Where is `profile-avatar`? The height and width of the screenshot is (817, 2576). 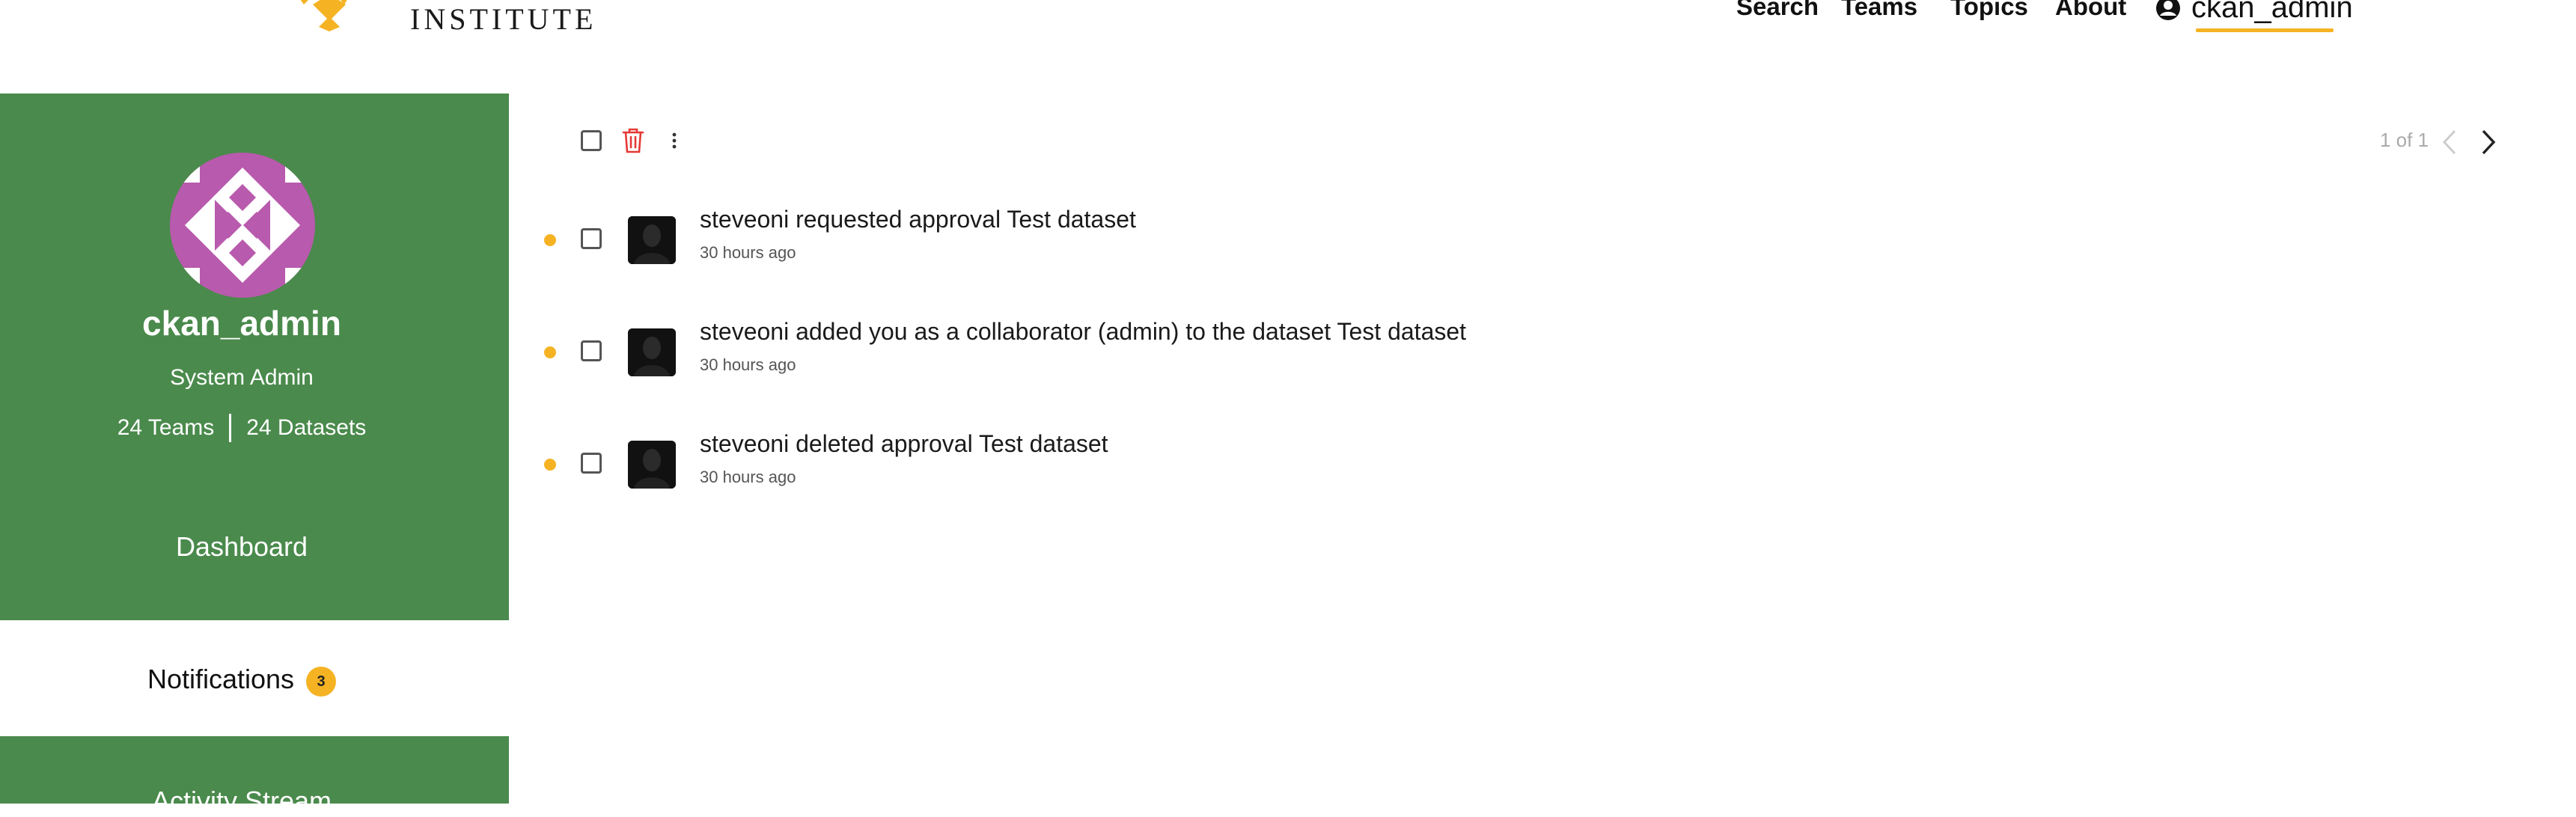
profile-avatar is located at coordinates (242, 225).